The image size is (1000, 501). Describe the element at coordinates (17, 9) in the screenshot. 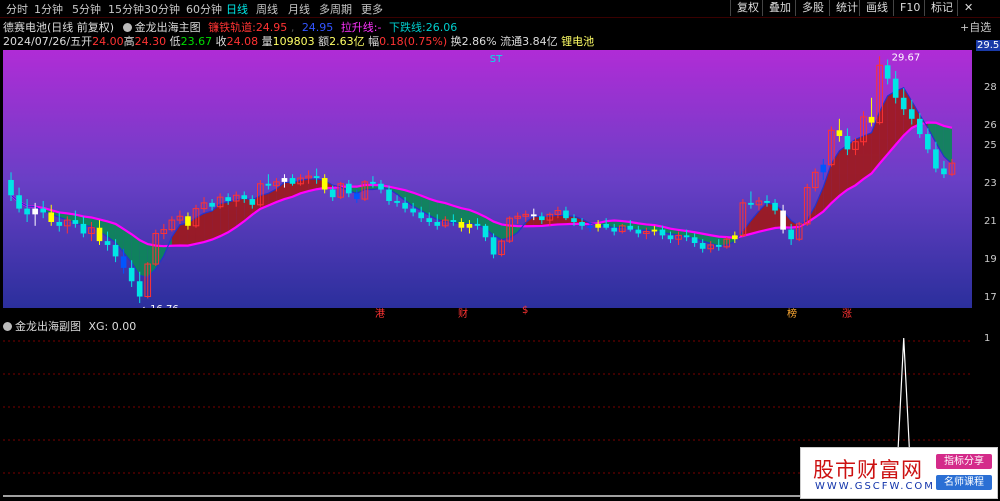

I see `period-tab-0: 分时` at that location.